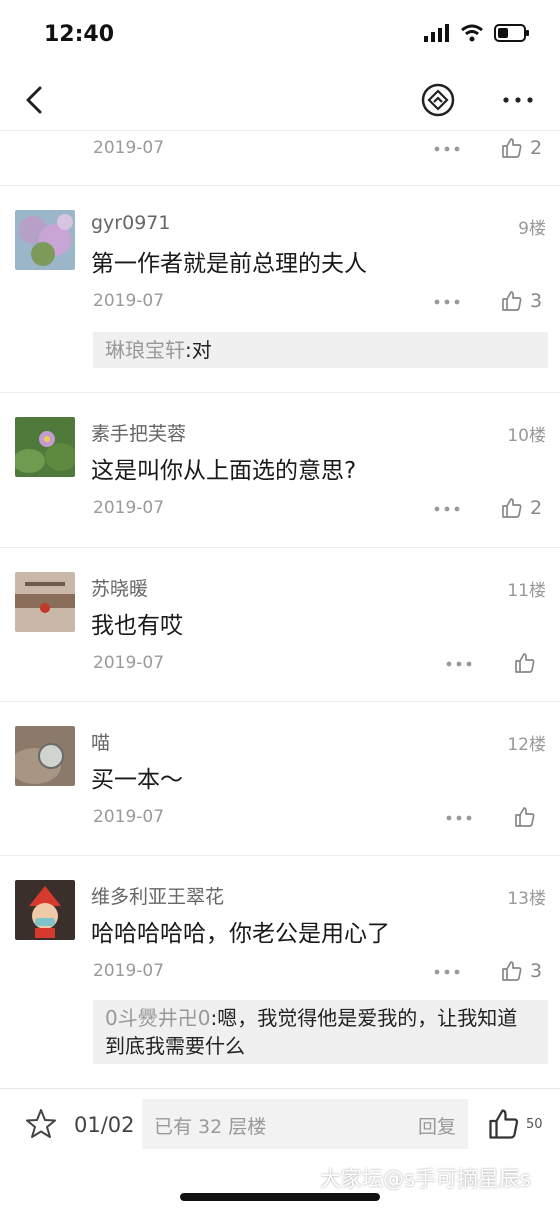 The width and height of the screenshot is (560, 1213). I want to click on reply-button: 回复, so click(437, 1125).